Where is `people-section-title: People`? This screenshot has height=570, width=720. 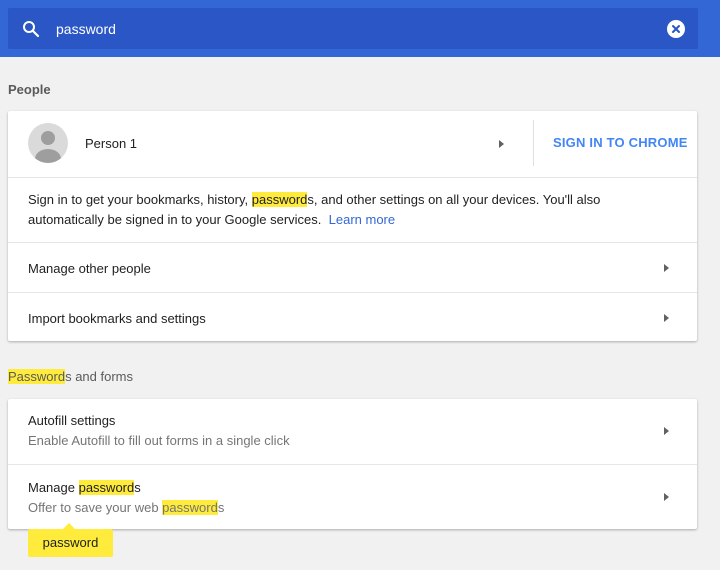
people-section-title: People is located at coordinates (29, 89).